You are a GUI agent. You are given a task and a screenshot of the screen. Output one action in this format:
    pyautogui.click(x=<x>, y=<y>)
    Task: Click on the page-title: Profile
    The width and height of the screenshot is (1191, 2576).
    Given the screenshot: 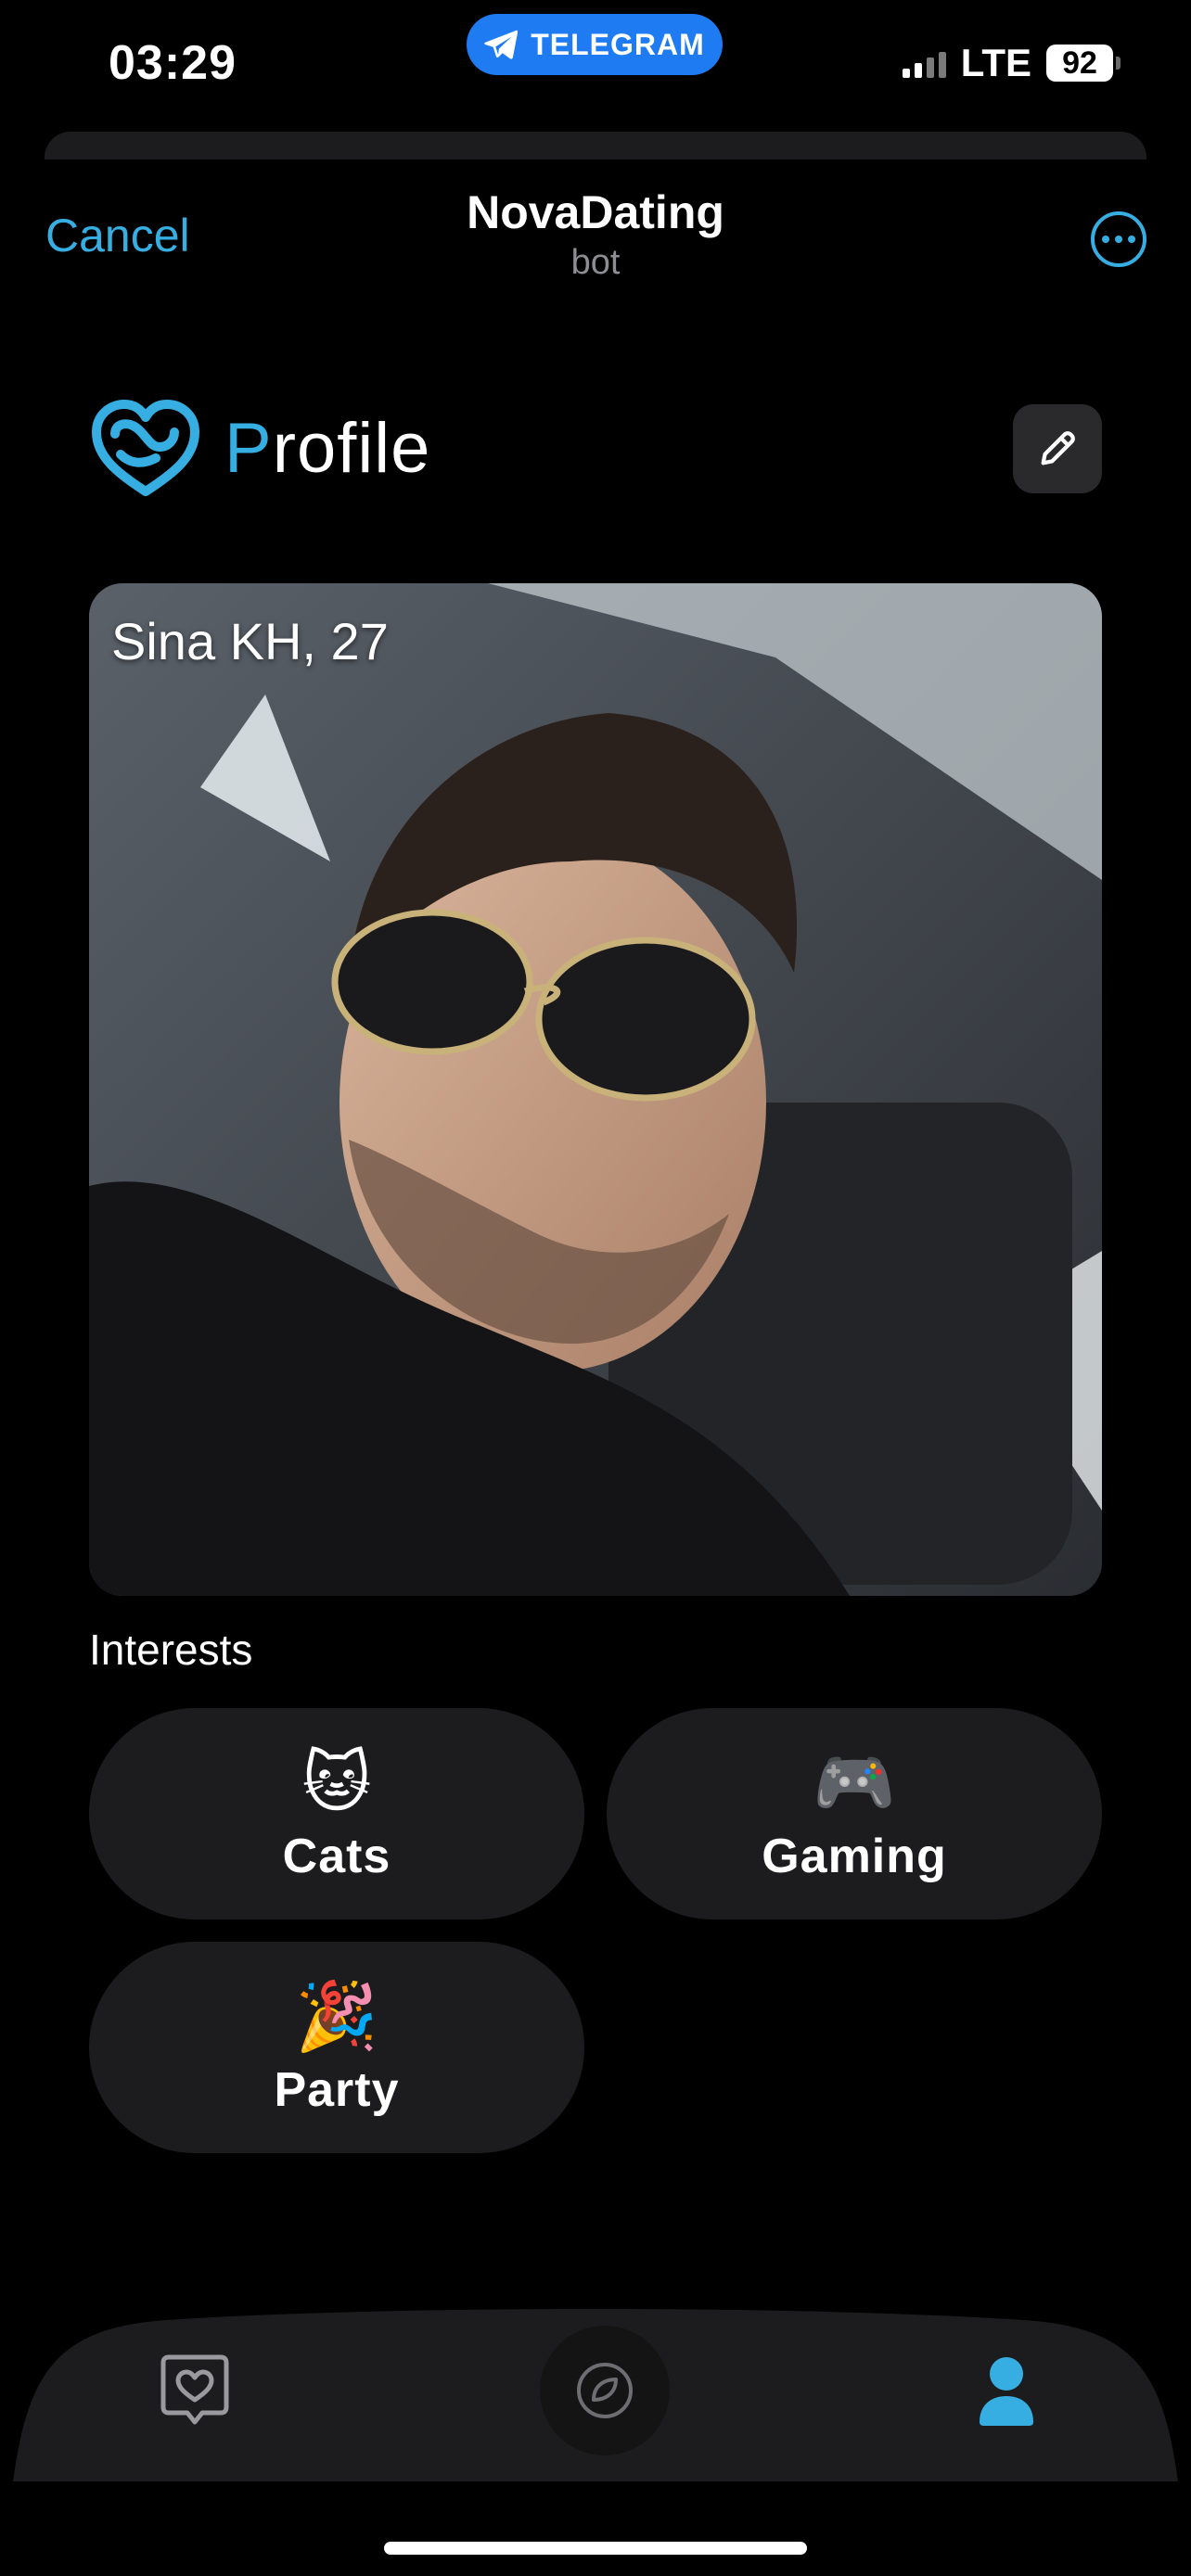 What is the action you would take?
    pyautogui.click(x=327, y=448)
    